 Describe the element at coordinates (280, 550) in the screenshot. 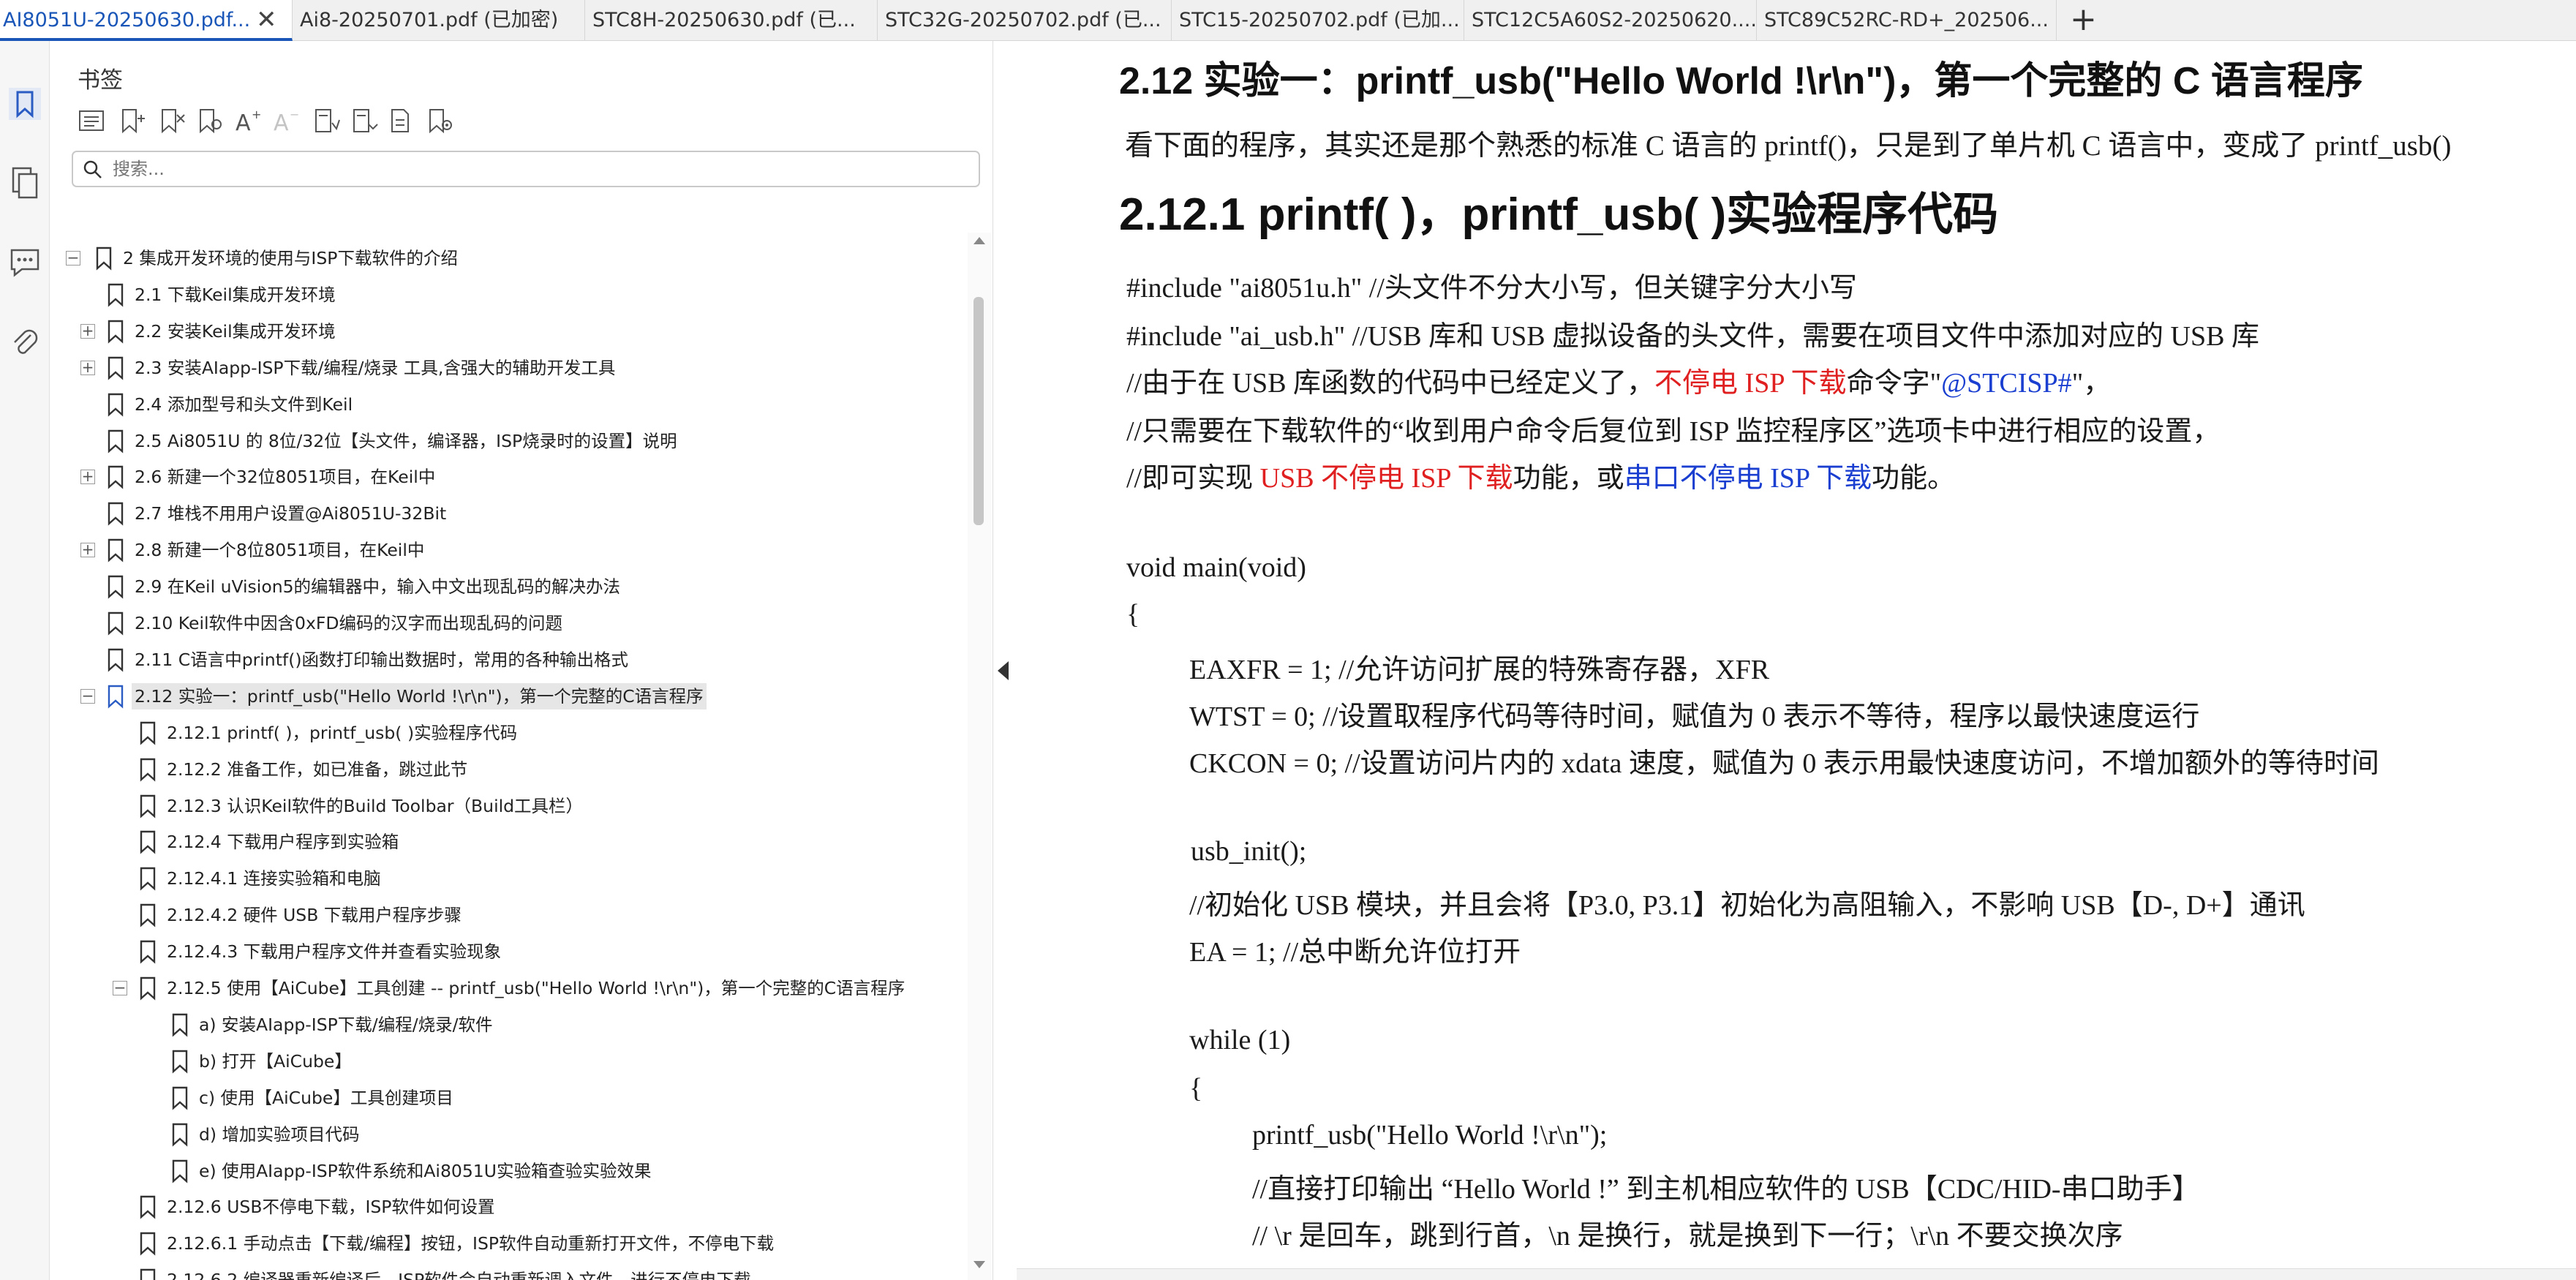

I see `bookmark-label: 2.8 新建一个8位8051项目，在Keil中` at that location.